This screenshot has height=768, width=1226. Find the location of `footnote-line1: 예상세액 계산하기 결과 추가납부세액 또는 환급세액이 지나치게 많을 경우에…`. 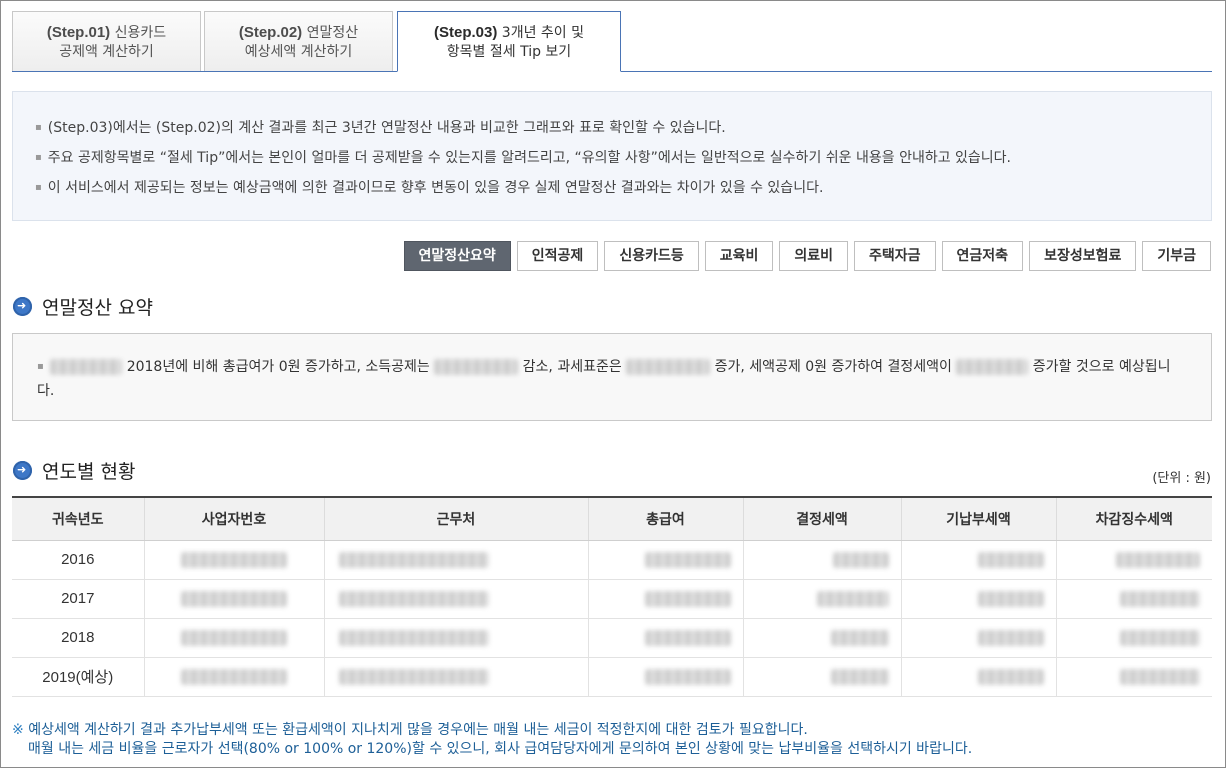

footnote-line1: 예상세액 계산하기 결과 추가납부세액 또는 환급세액이 지나치게 많을 경우에… is located at coordinates (418, 730).